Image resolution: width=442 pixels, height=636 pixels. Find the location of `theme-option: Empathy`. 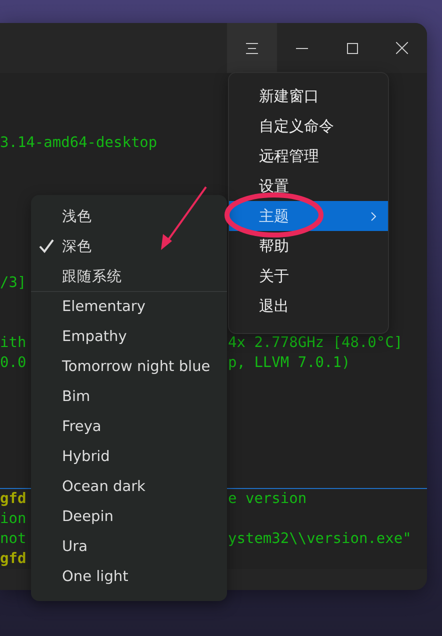

theme-option: Empathy is located at coordinates (129, 337).